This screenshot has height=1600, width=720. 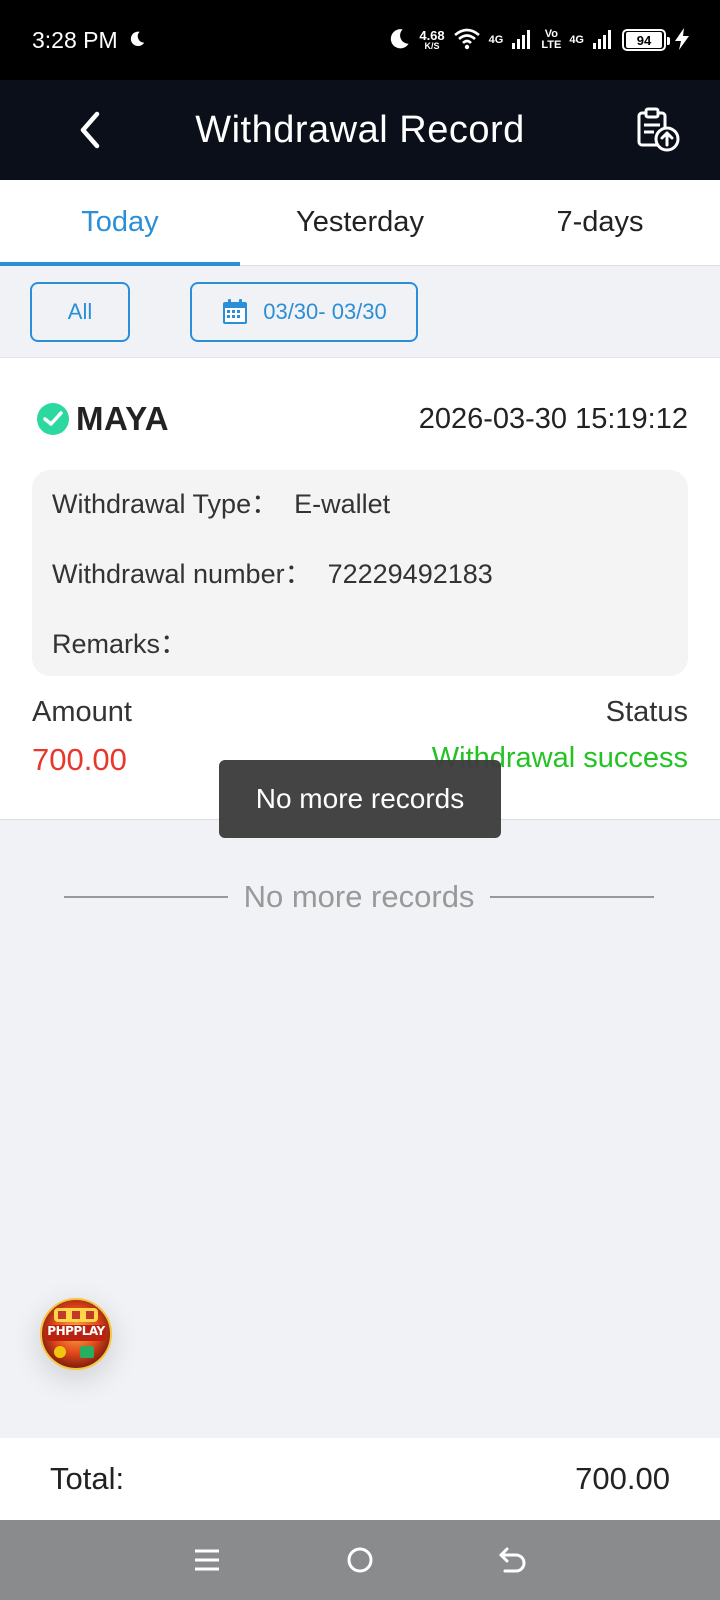 What do you see at coordinates (362, 419) in the screenshot?
I see `record-header: MAYA 2026-03-30 15:19:12` at bounding box center [362, 419].